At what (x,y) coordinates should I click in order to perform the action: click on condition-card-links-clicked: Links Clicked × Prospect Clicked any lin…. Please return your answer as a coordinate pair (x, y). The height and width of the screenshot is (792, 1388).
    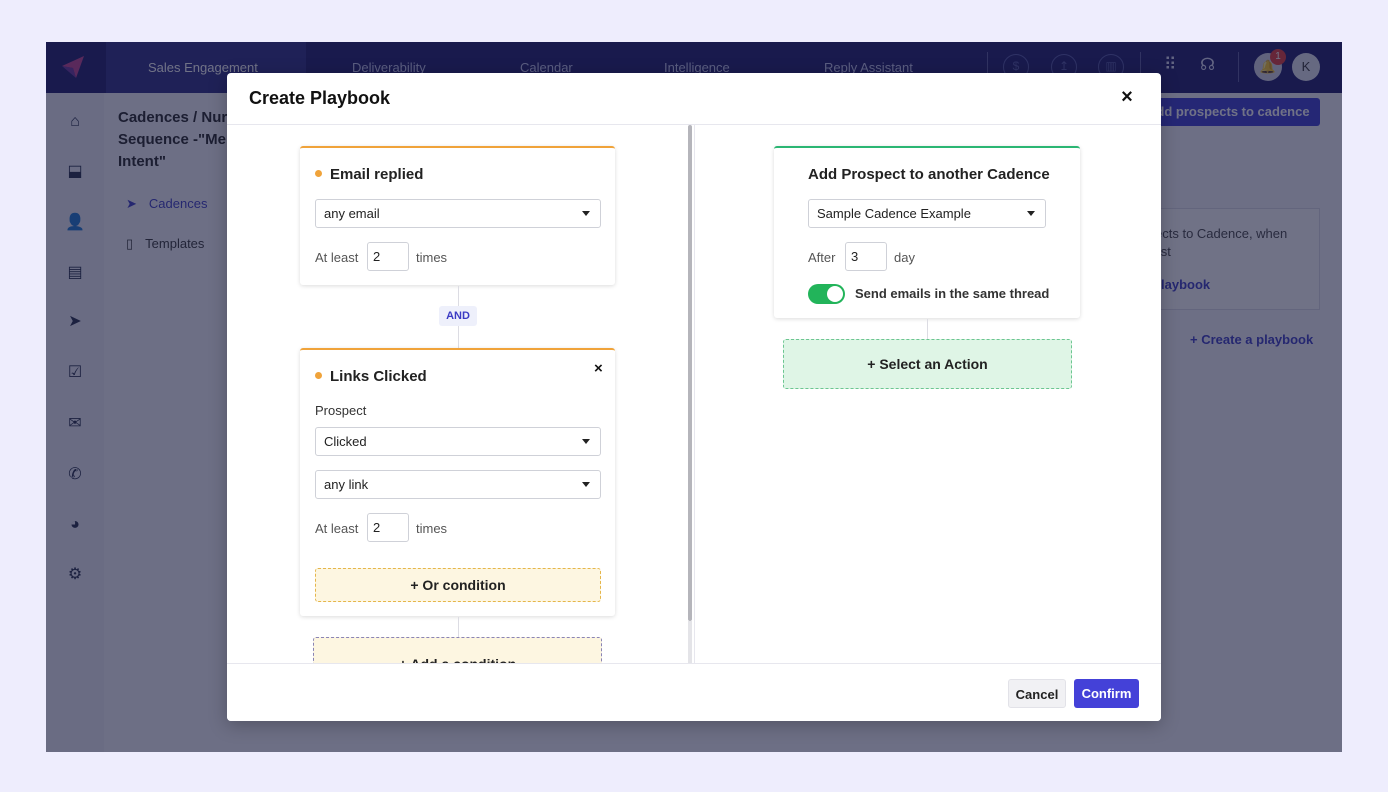
    Looking at the image, I should click on (457, 482).